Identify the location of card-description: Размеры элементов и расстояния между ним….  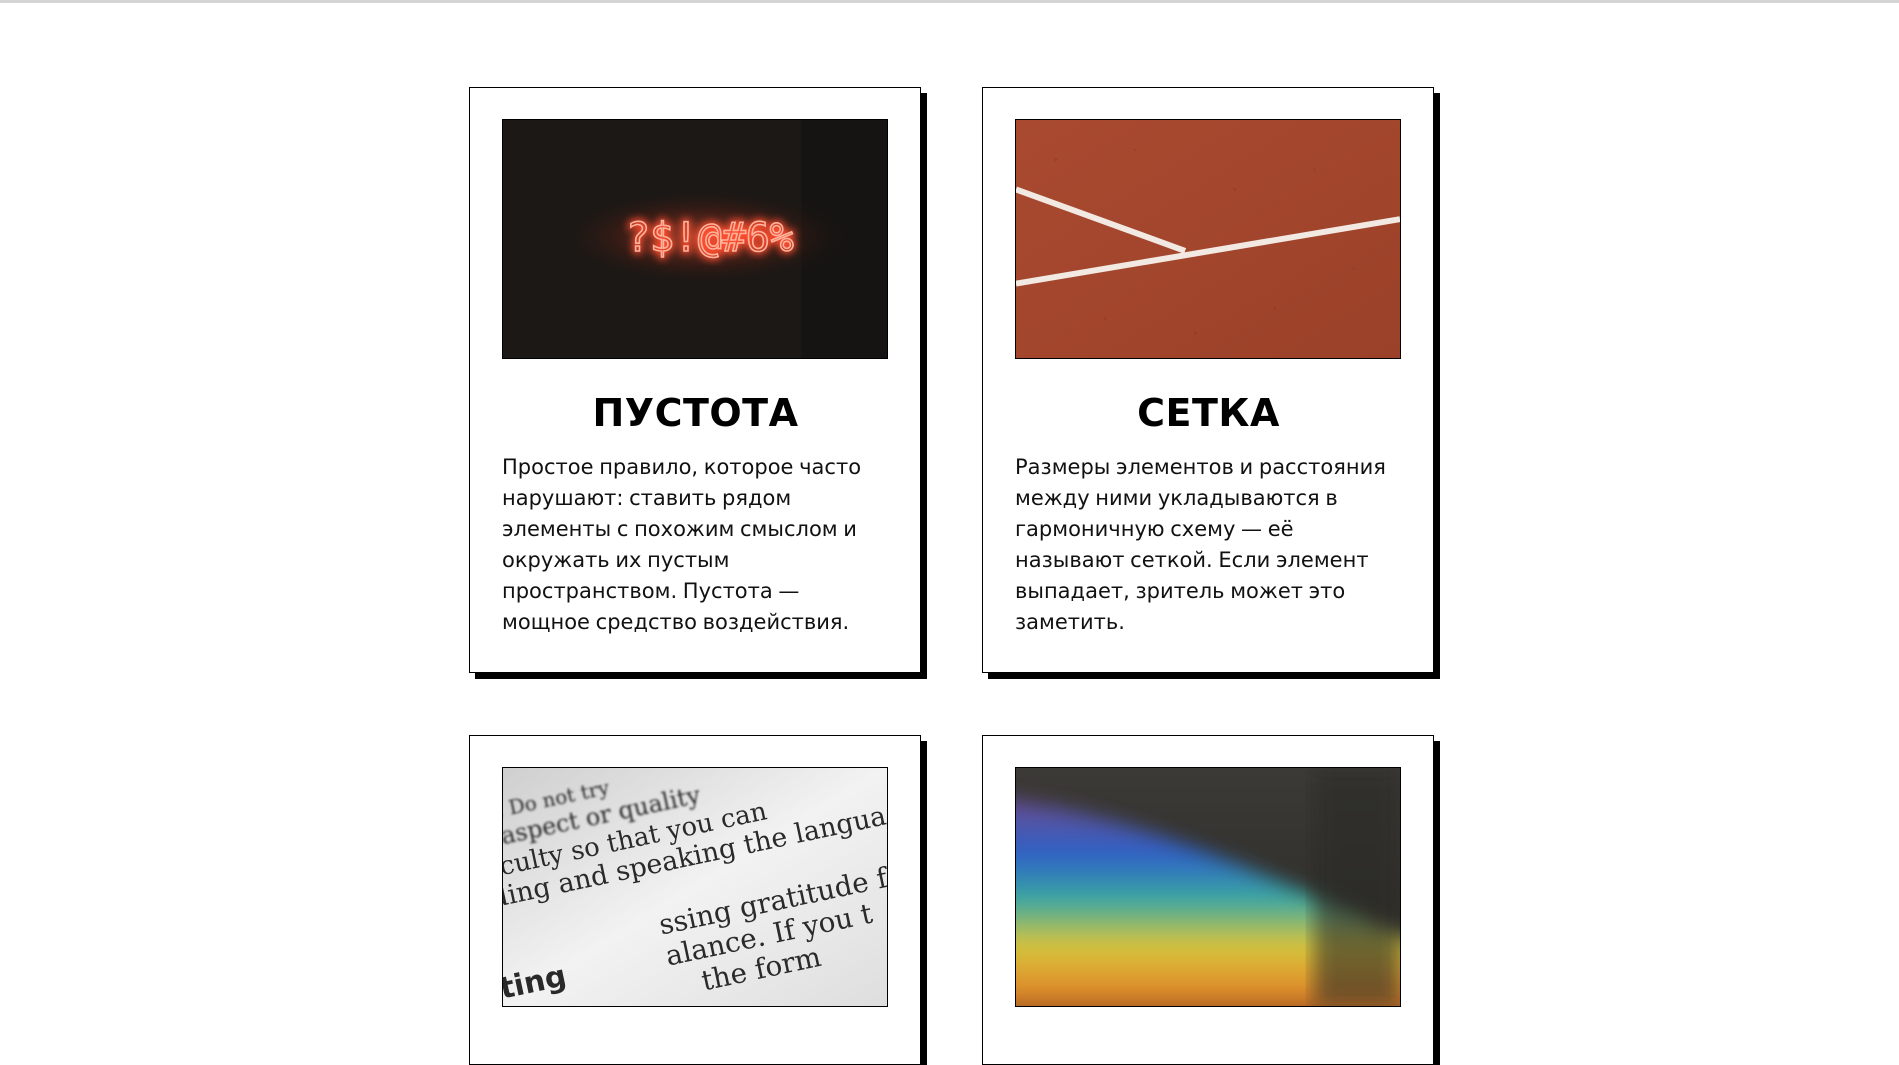
(1200, 544).